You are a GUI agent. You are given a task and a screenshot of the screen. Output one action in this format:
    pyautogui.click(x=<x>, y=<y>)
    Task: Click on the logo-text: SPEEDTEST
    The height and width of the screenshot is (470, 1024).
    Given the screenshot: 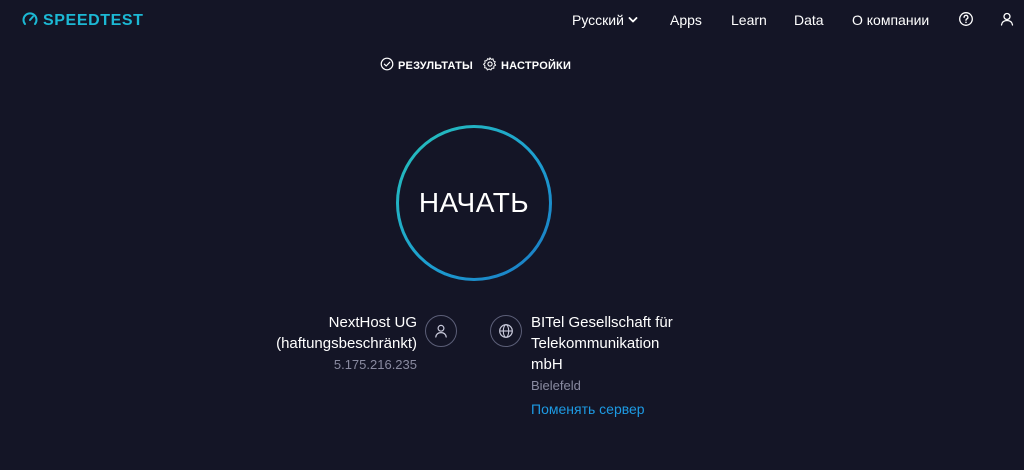 What is the action you would take?
    pyautogui.click(x=93, y=20)
    